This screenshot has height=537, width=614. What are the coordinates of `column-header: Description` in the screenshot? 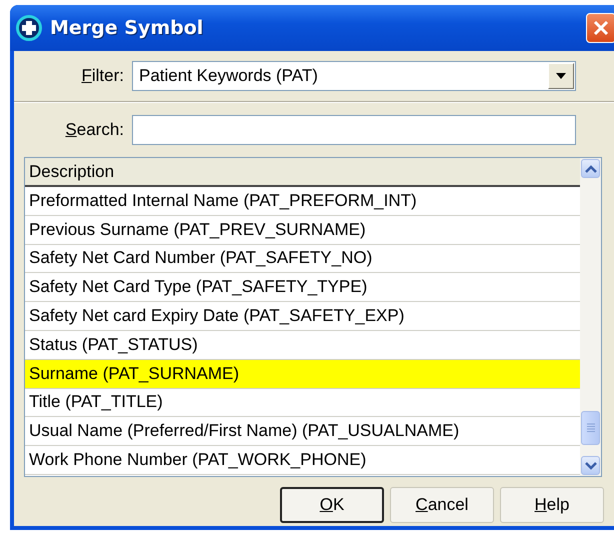 It's located at (302, 172).